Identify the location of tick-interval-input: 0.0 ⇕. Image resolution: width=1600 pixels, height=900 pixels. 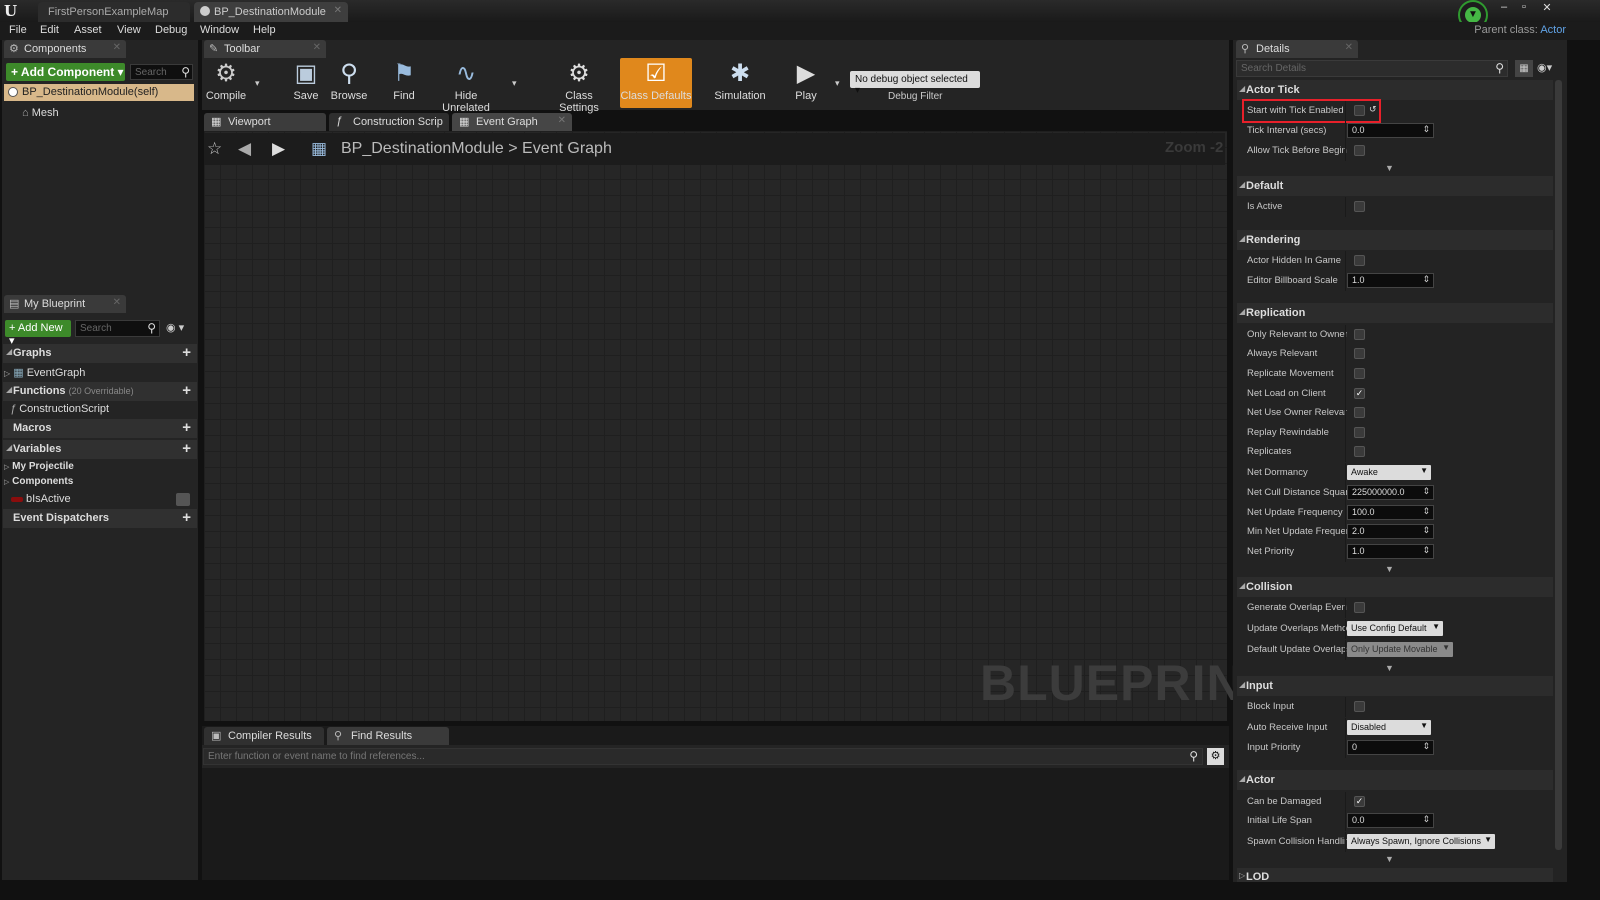
(1390, 130).